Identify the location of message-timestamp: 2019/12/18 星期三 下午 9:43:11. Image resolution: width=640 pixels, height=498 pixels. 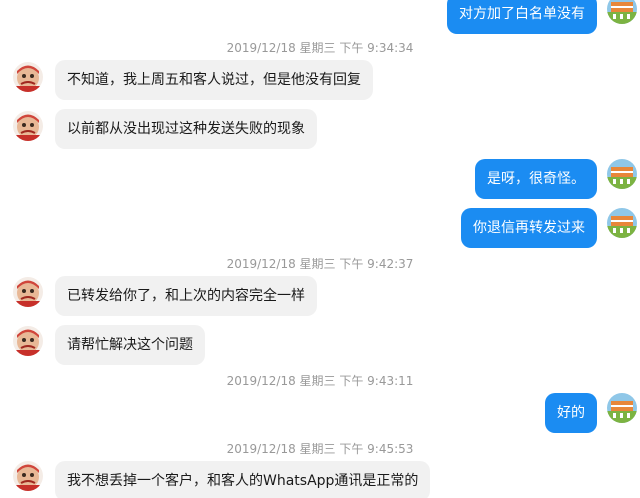
(320, 381).